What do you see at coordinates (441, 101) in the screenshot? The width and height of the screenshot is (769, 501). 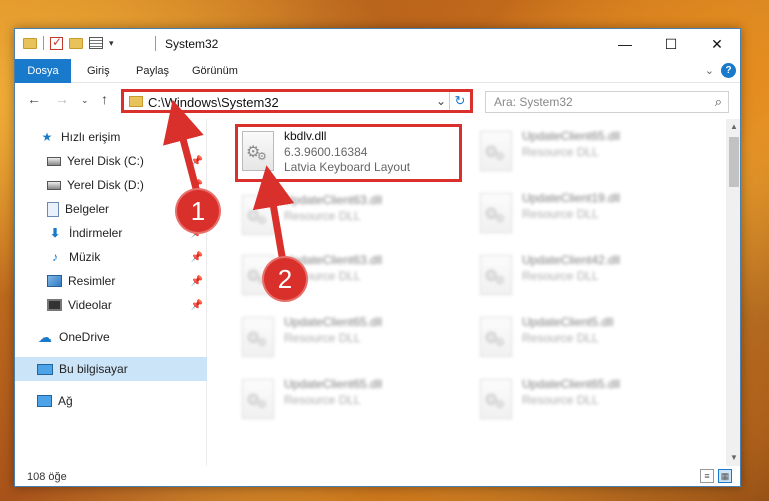 I see `chevron-down-icon: ⌄` at bounding box center [441, 101].